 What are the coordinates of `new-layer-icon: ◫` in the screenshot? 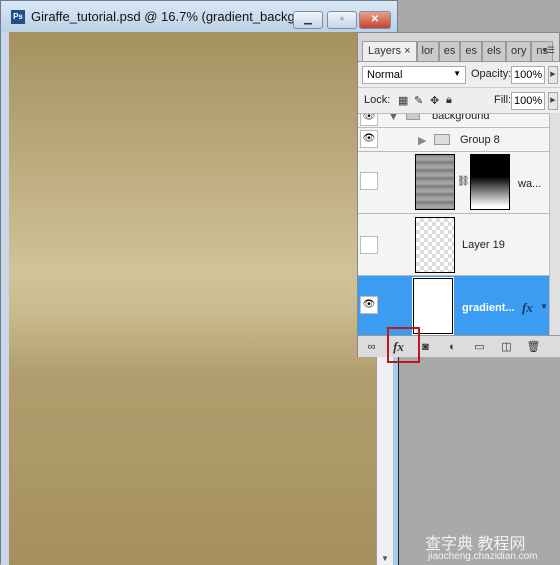 It's located at (506, 346).